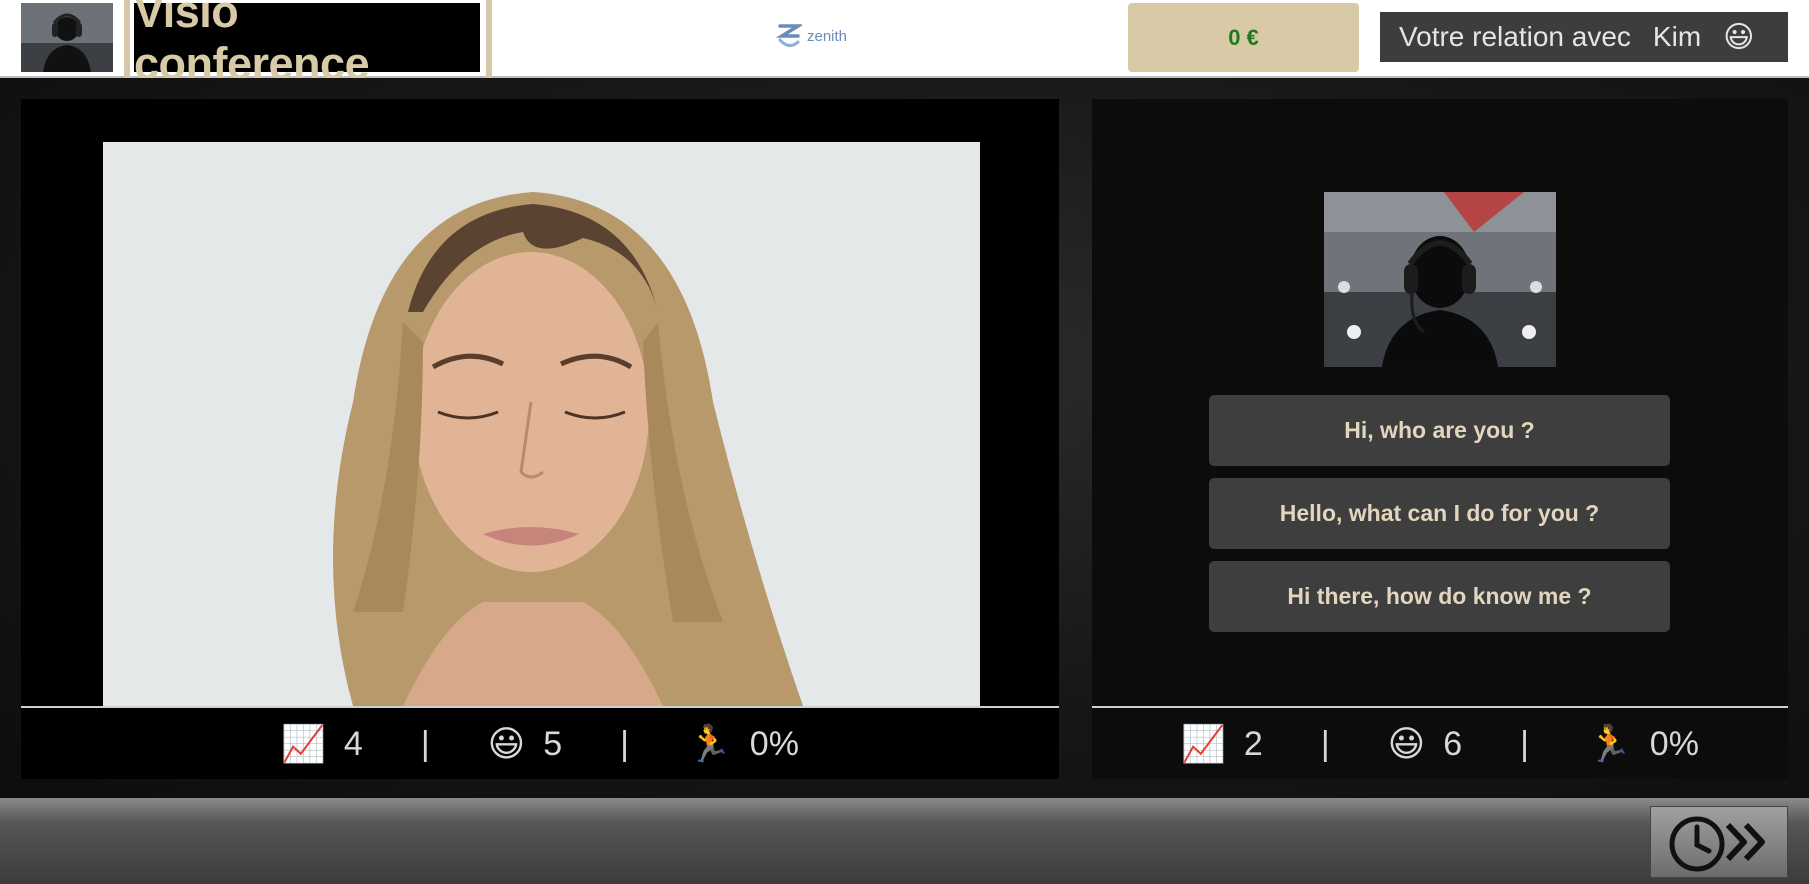 The image size is (1809, 884). Describe the element at coordinates (1439, 513) in the screenshot. I see `dialogue-choice-2: Hello, what can I do for you ?` at that location.